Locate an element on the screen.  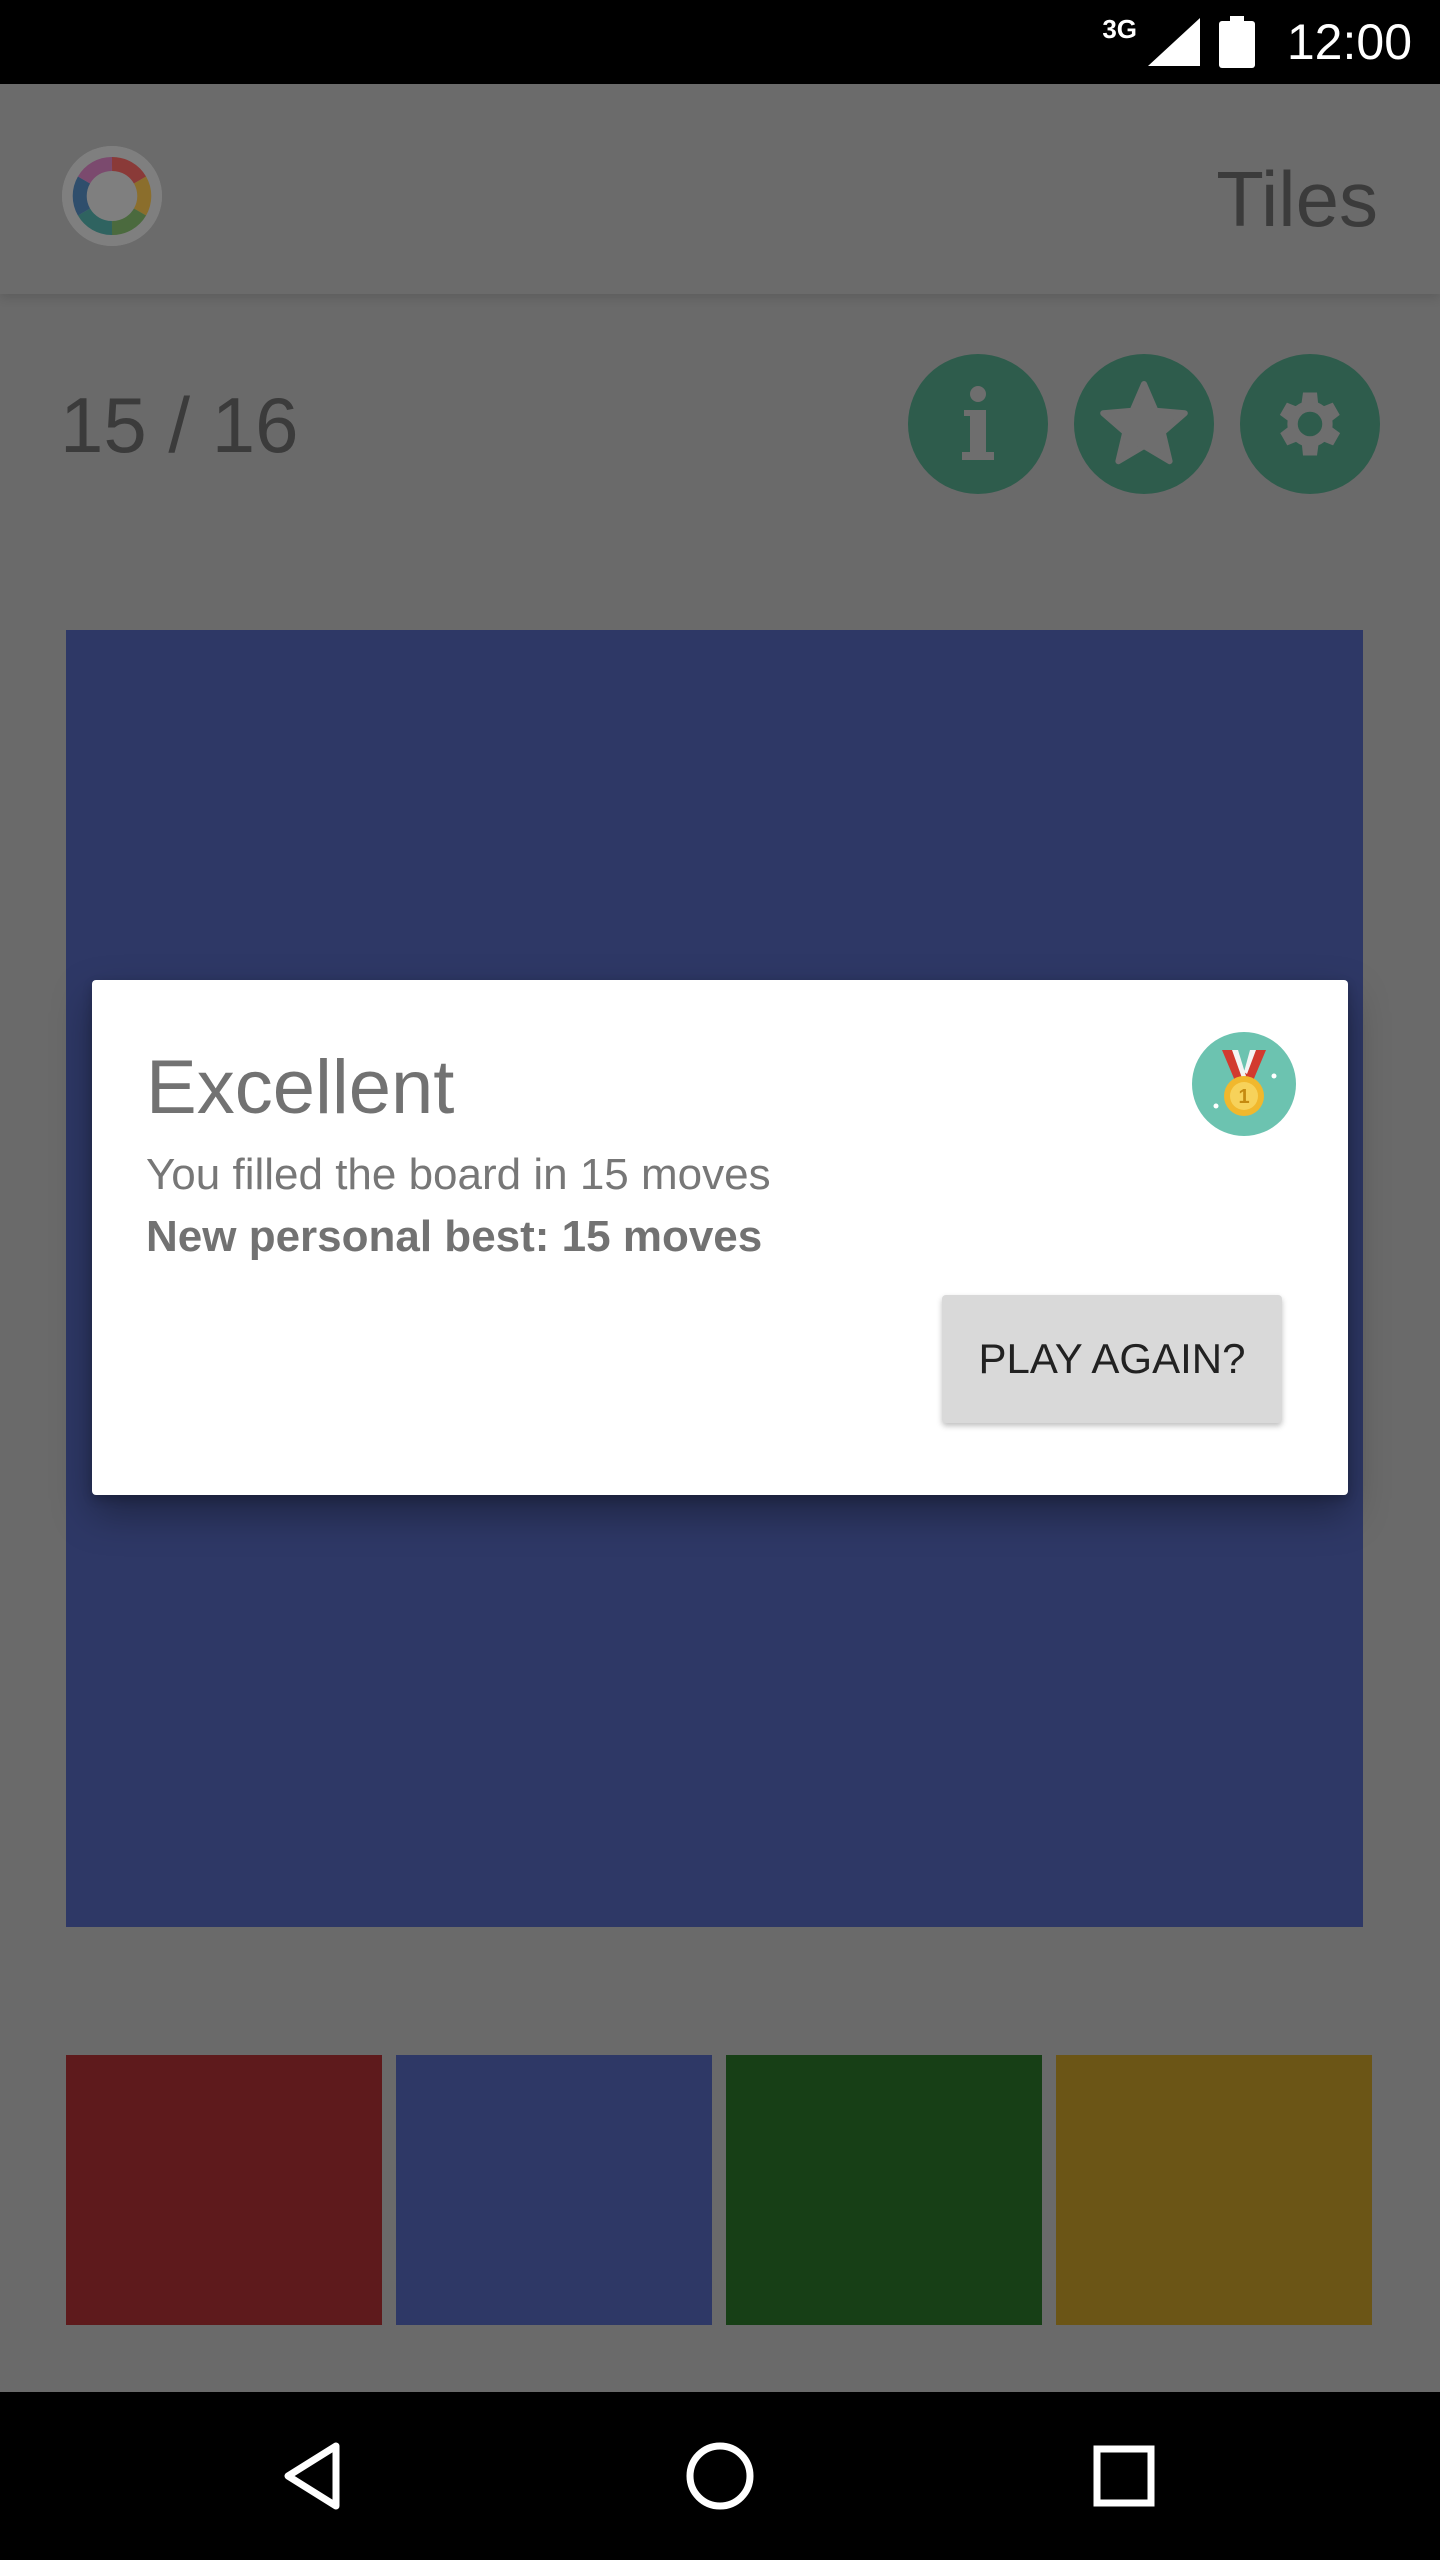
settings-button is located at coordinates (1310, 424).